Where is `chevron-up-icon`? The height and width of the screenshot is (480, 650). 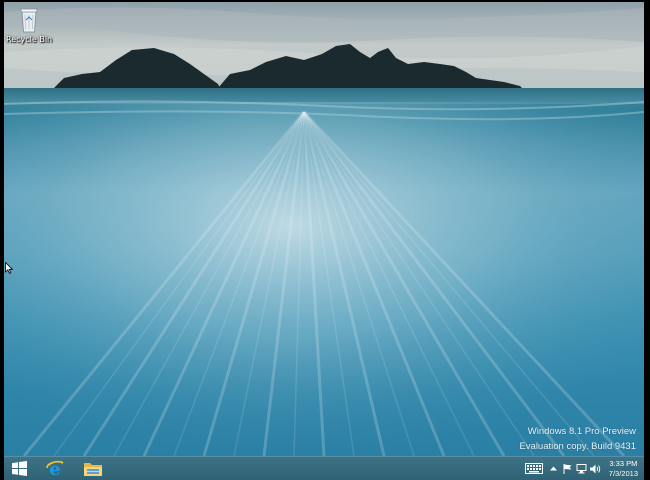 chevron-up-icon is located at coordinates (554, 468).